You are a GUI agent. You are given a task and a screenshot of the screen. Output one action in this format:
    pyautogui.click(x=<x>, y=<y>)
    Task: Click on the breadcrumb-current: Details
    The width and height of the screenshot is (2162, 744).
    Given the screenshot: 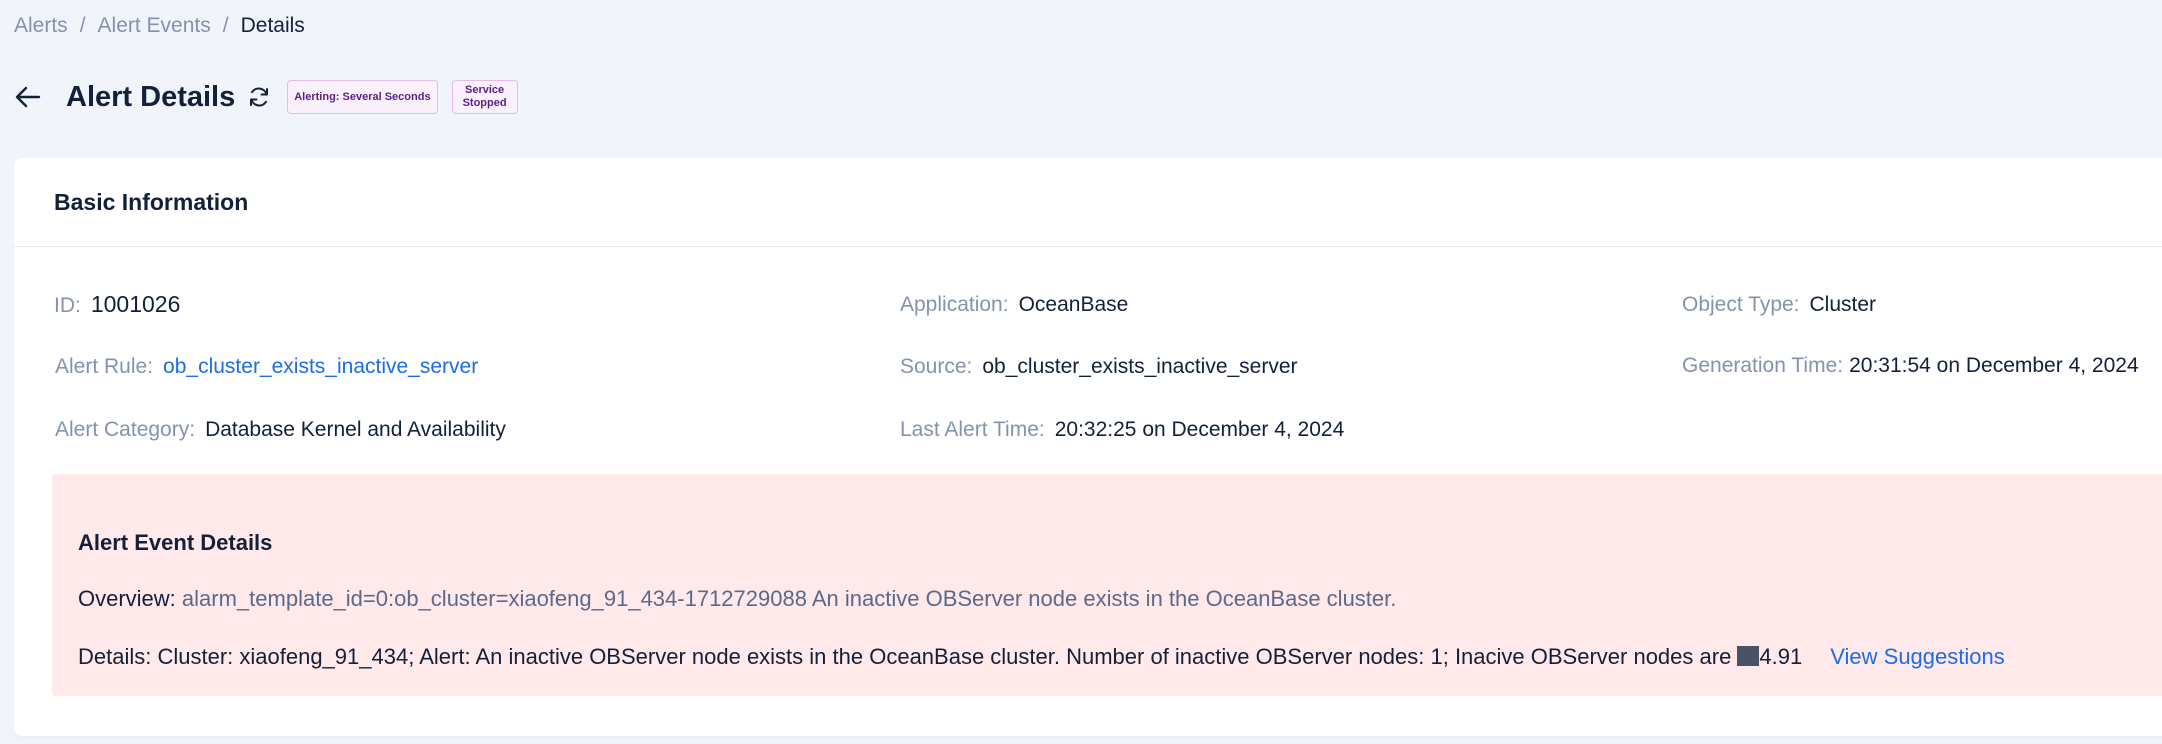 What is the action you would take?
    pyautogui.click(x=272, y=25)
    